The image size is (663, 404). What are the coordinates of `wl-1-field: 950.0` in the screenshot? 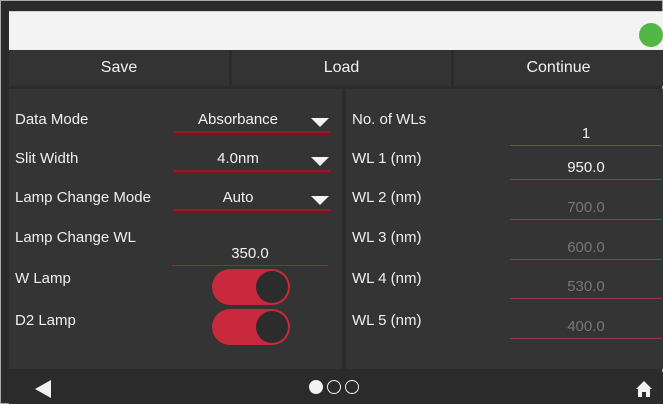 It's located at (586, 164).